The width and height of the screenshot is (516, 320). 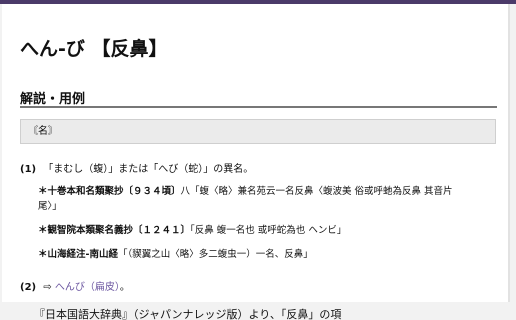 What do you see at coordinates (43, 131) in the screenshot?
I see `part-of-speech-label: 〘名〙` at bounding box center [43, 131].